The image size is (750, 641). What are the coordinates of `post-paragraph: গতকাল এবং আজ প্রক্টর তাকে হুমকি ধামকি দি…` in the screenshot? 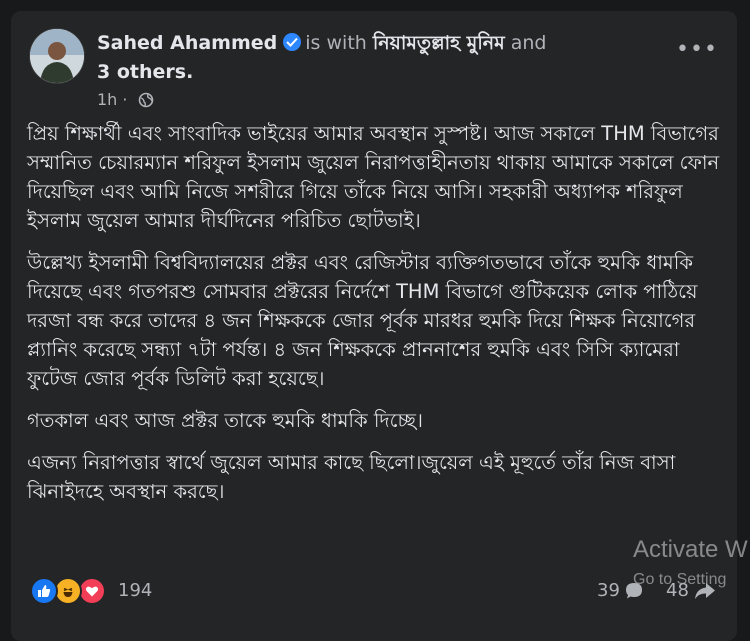 It's located at (225, 420).